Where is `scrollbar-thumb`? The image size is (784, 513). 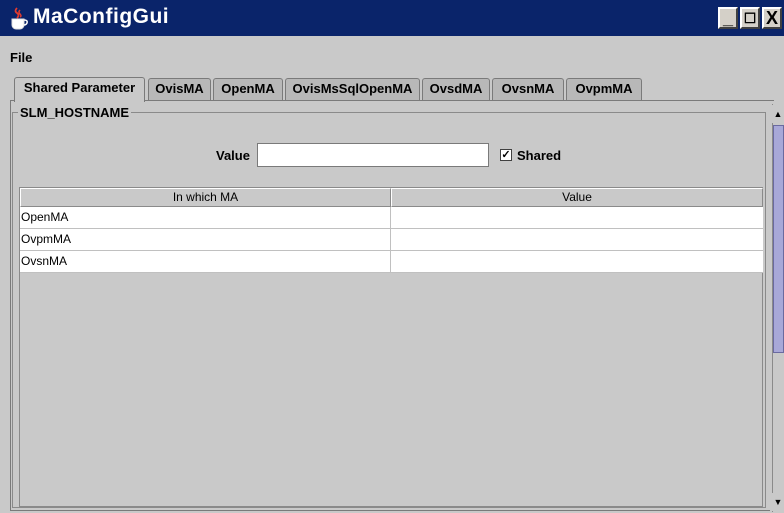
scrollbar-thumb is located at coordinates (778, 239).